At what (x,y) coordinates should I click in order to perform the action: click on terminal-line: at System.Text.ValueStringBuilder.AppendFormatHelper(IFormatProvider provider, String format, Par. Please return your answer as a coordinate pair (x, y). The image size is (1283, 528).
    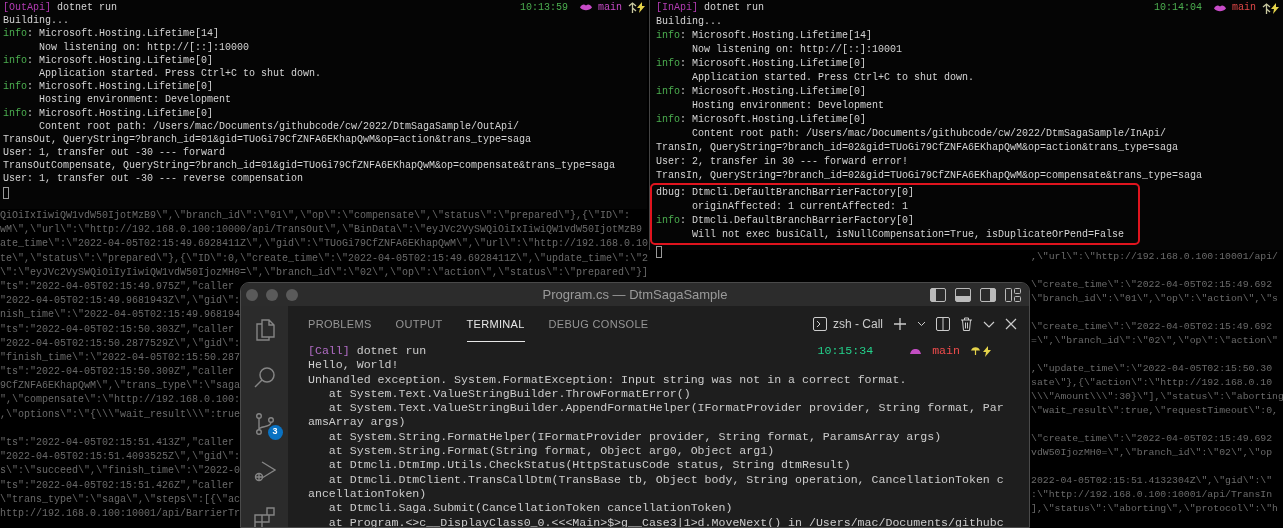
    Looking at the image, I should click on (666, 408).